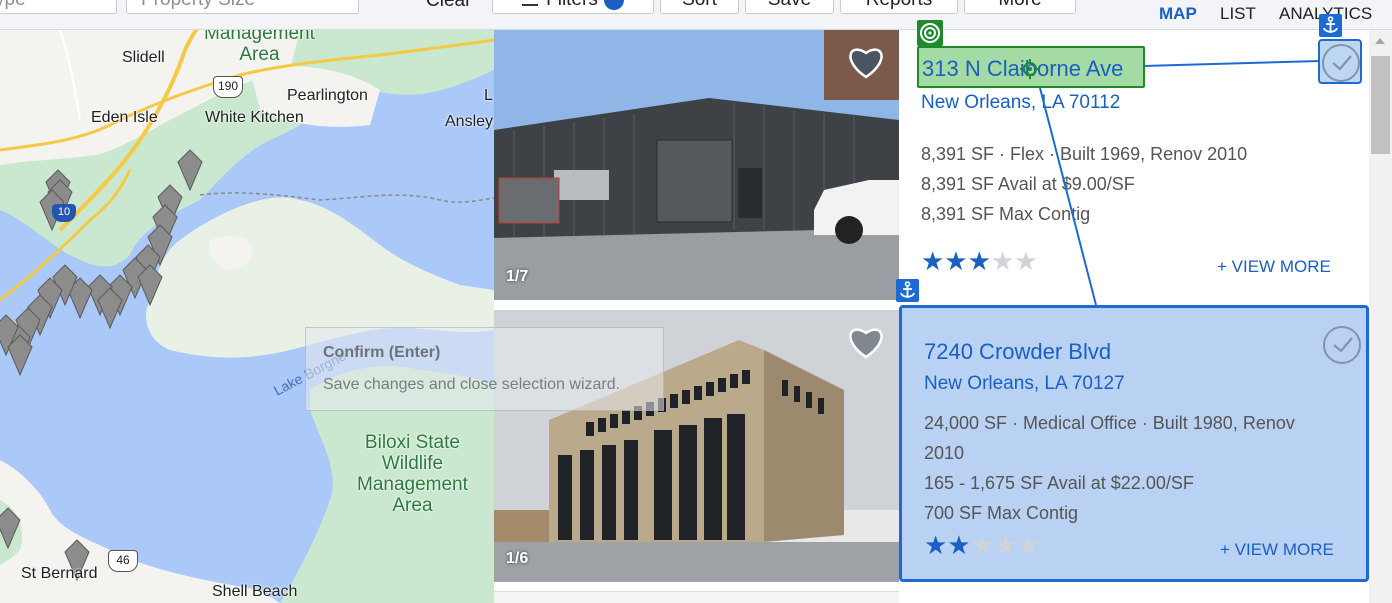 Image resolution: width=1392 pixels, height=603 pixels. Describe the element at coordinates (1180, 183) in the screenshot. I see `selection-connector-lines` at that location.